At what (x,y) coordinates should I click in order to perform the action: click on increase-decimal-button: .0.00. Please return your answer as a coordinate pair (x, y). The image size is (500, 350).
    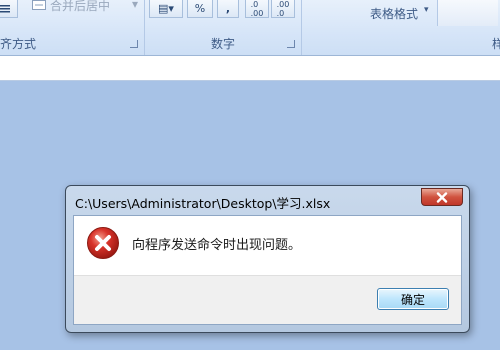
    Looking at the image, I should click on (257, 9).